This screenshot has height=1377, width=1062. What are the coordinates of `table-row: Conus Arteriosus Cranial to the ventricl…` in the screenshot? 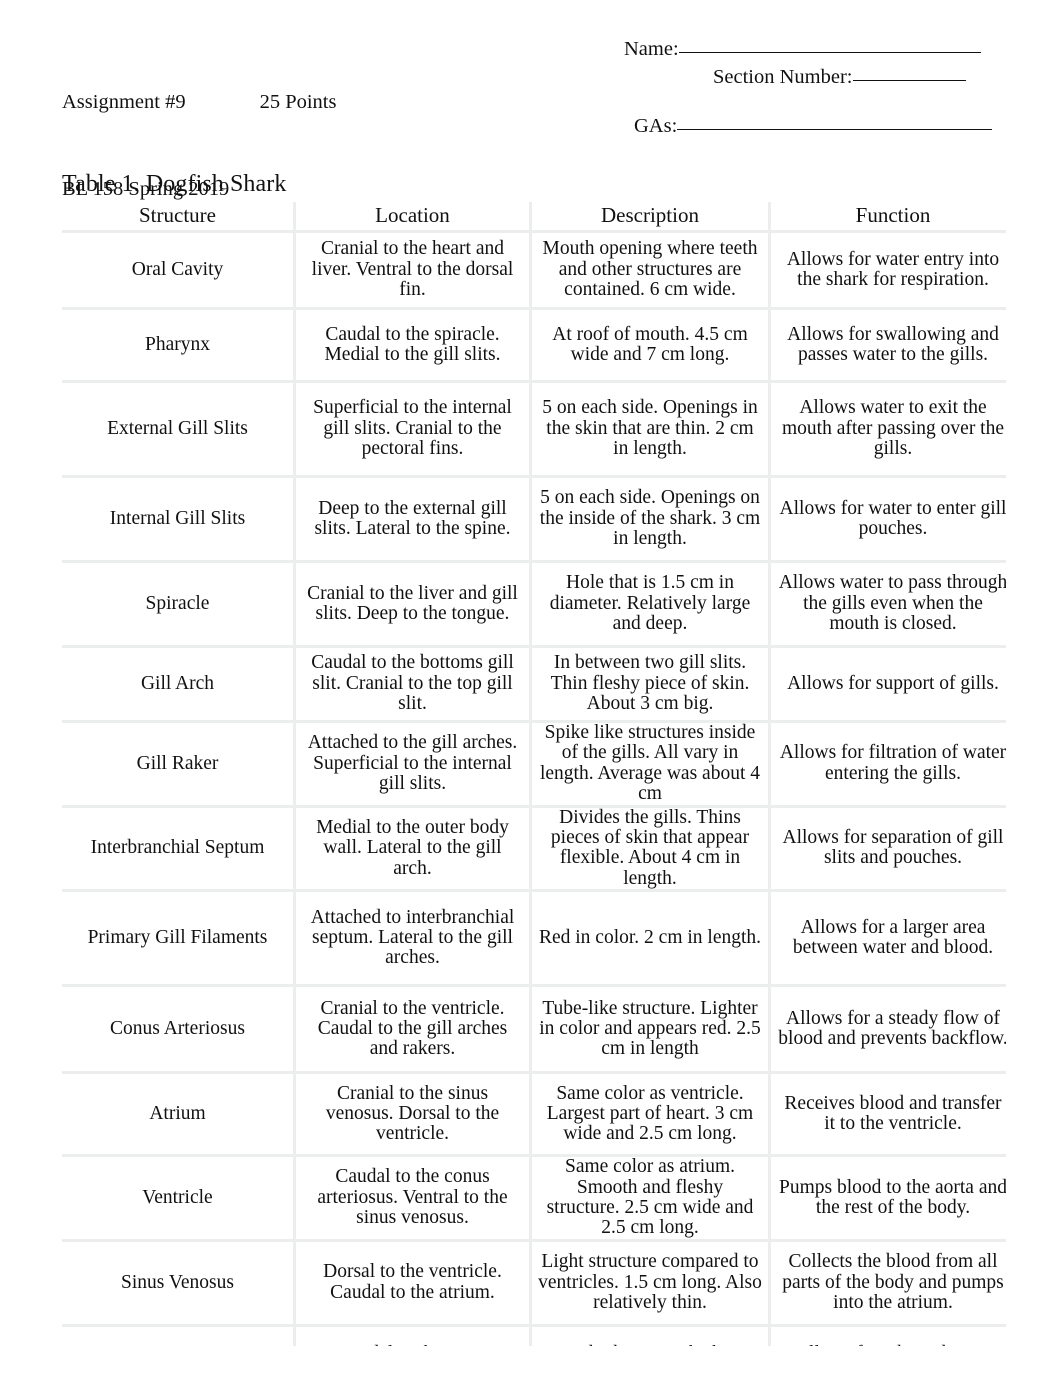 It's located at (534, 1029).